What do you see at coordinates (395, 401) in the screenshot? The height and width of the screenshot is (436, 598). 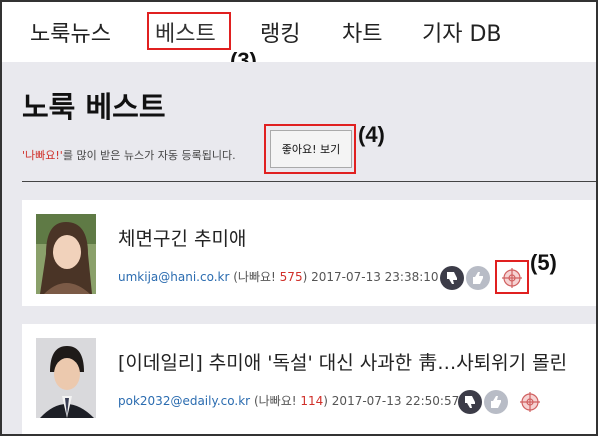 I see `article-datetime: 2017-07-13 22:50:57` at bounding box center [395, 401].